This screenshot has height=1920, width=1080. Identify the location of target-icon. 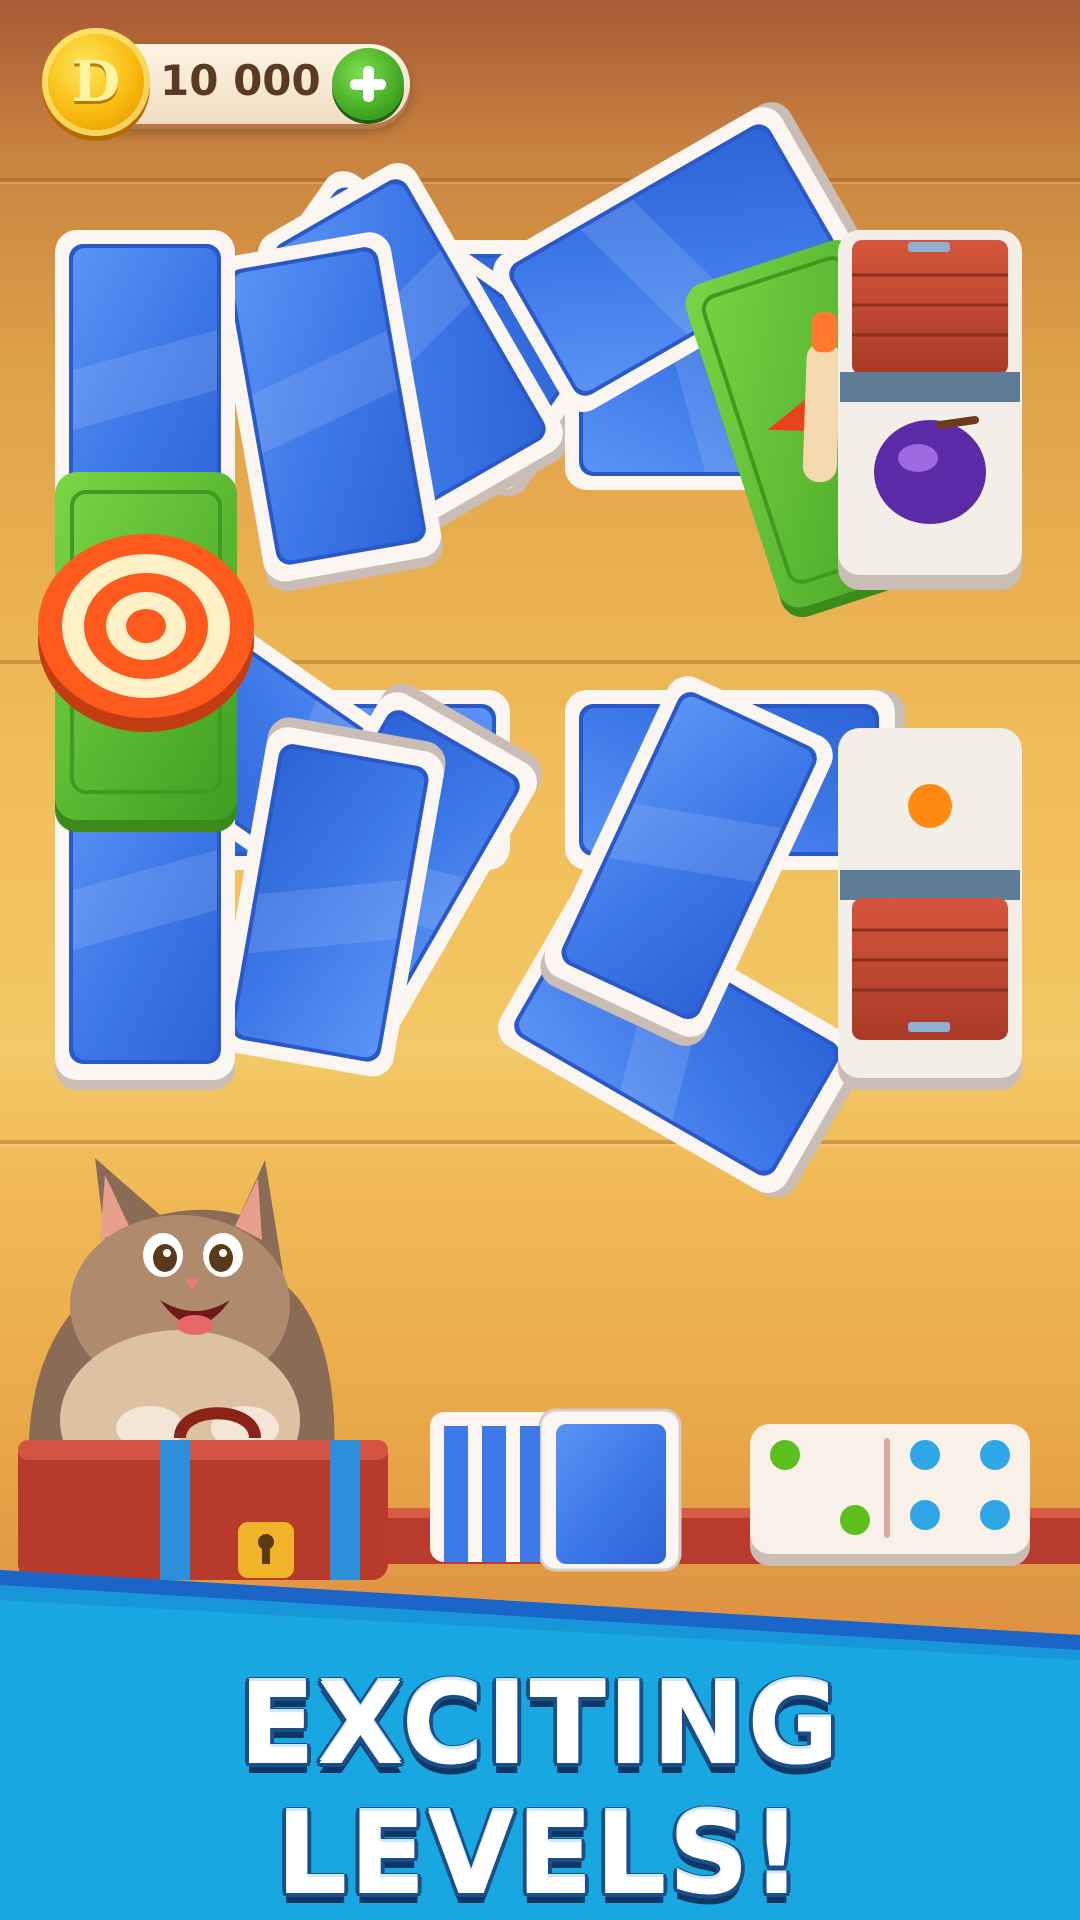
(146, 633).